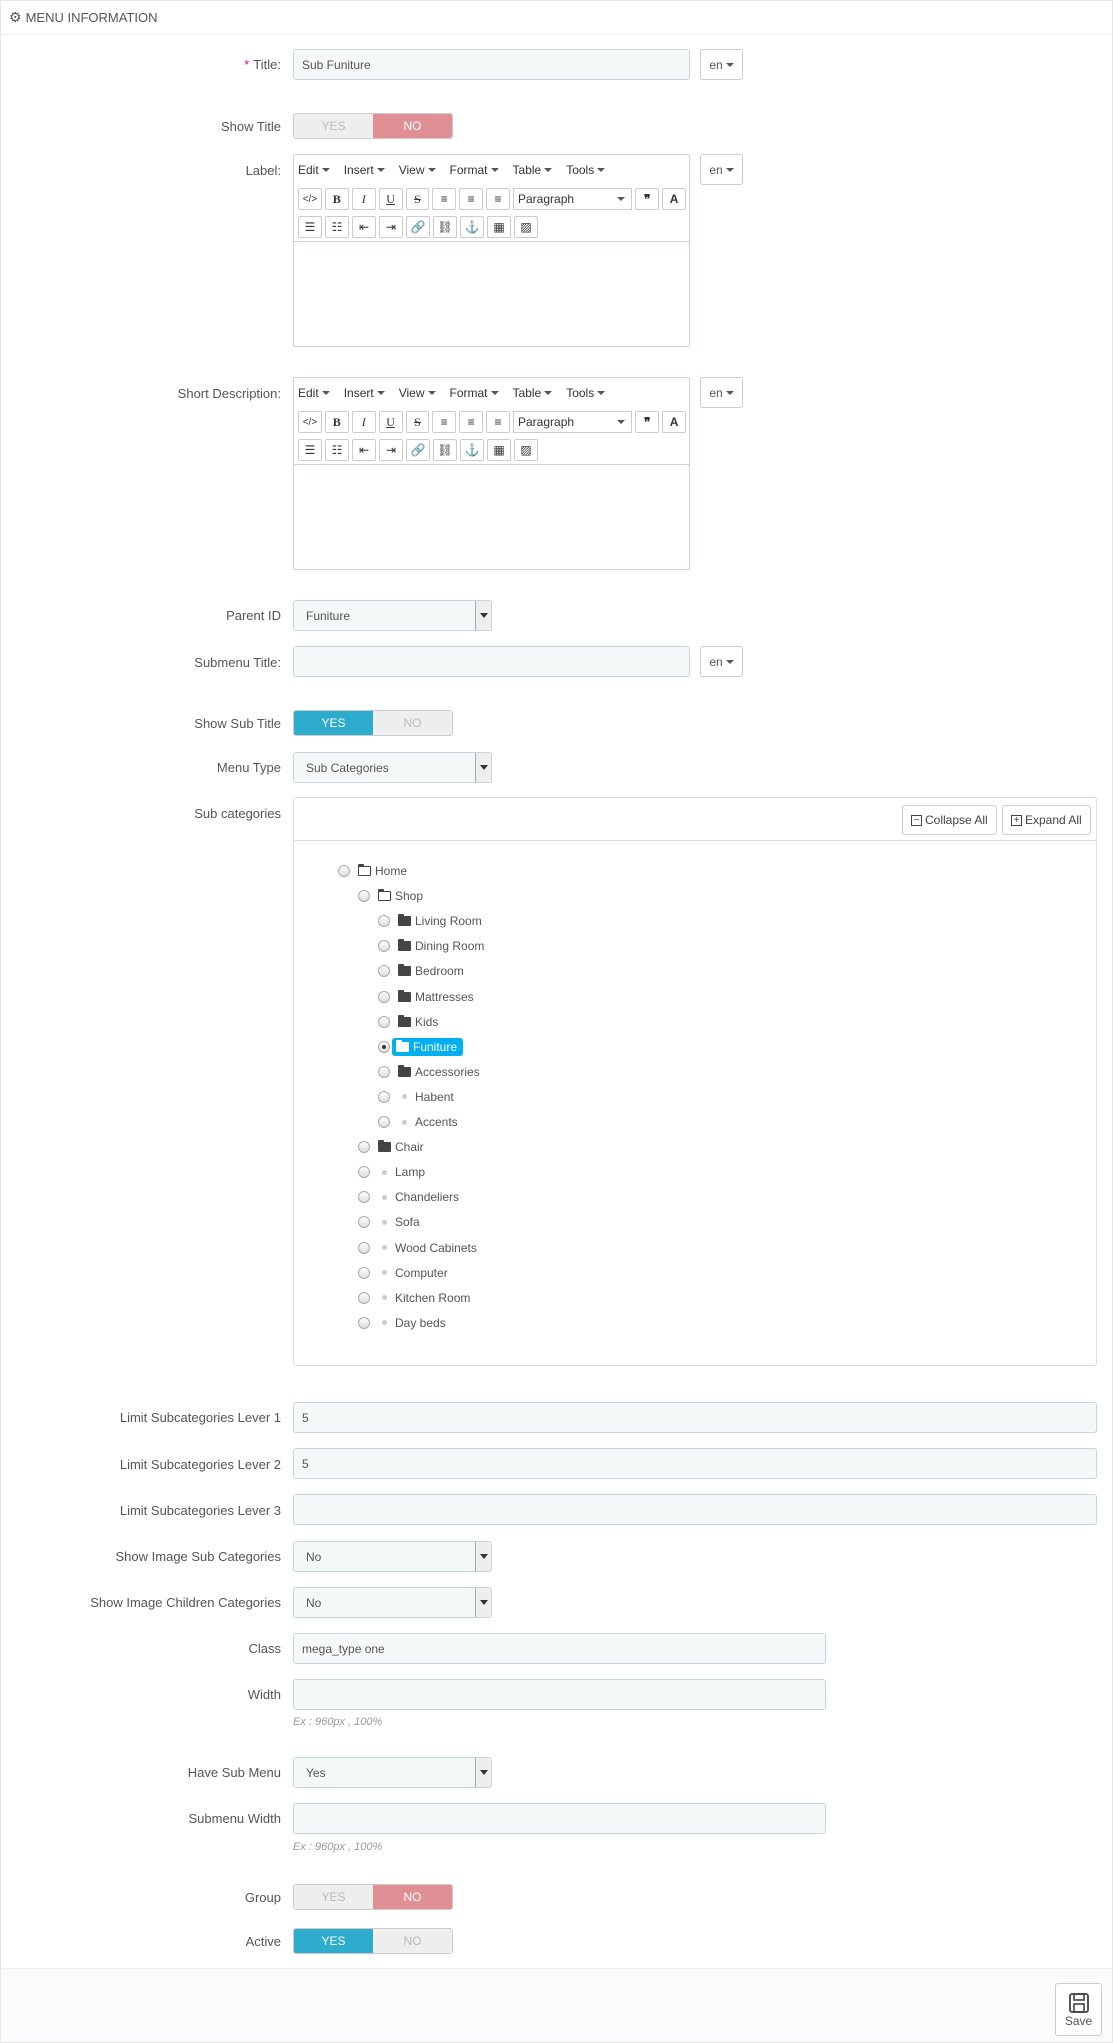  I want to click on numbered-list-icon: ☷, so click(337, 450).